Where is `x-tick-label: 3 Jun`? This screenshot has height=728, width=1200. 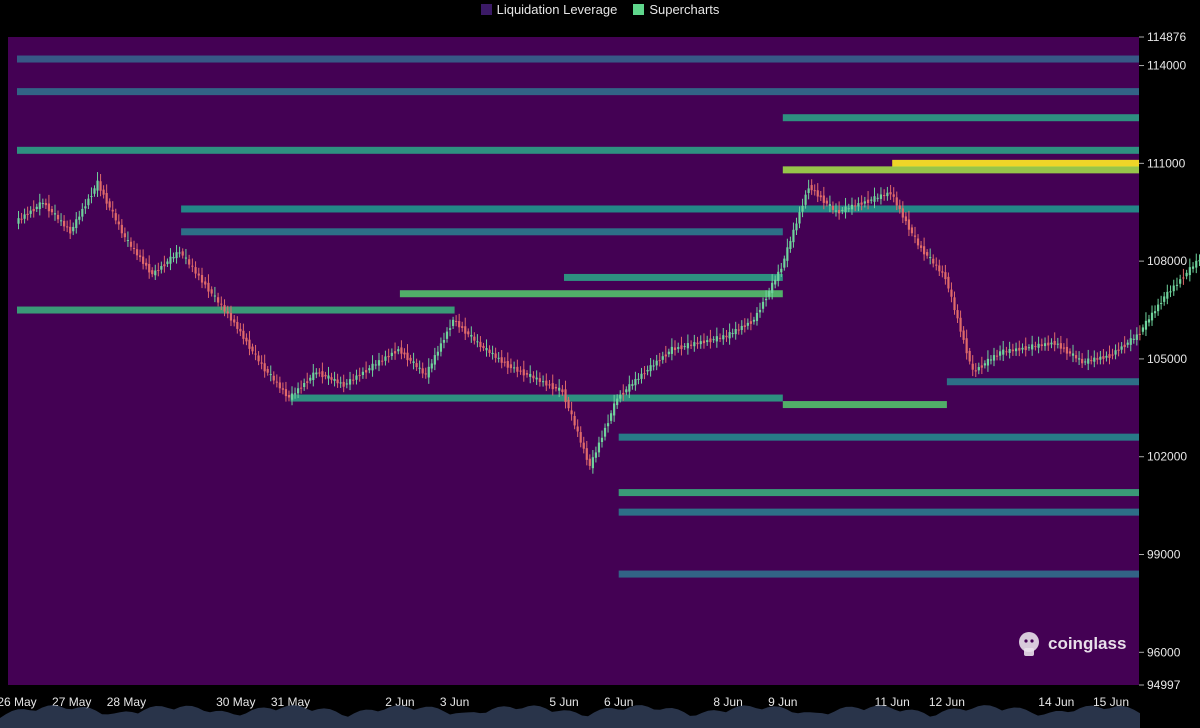
x-tick-label: 3 Jun is located at coordinates (454, 702).